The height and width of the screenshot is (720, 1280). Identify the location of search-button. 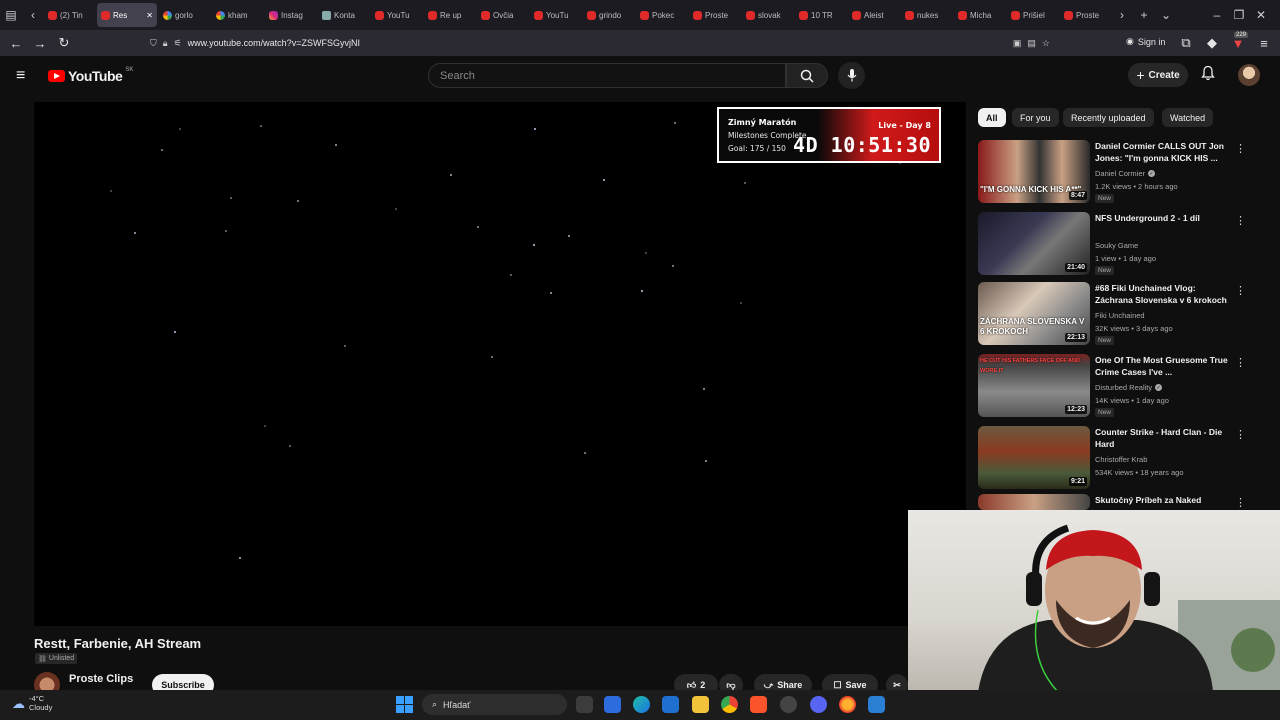
(807, 75).